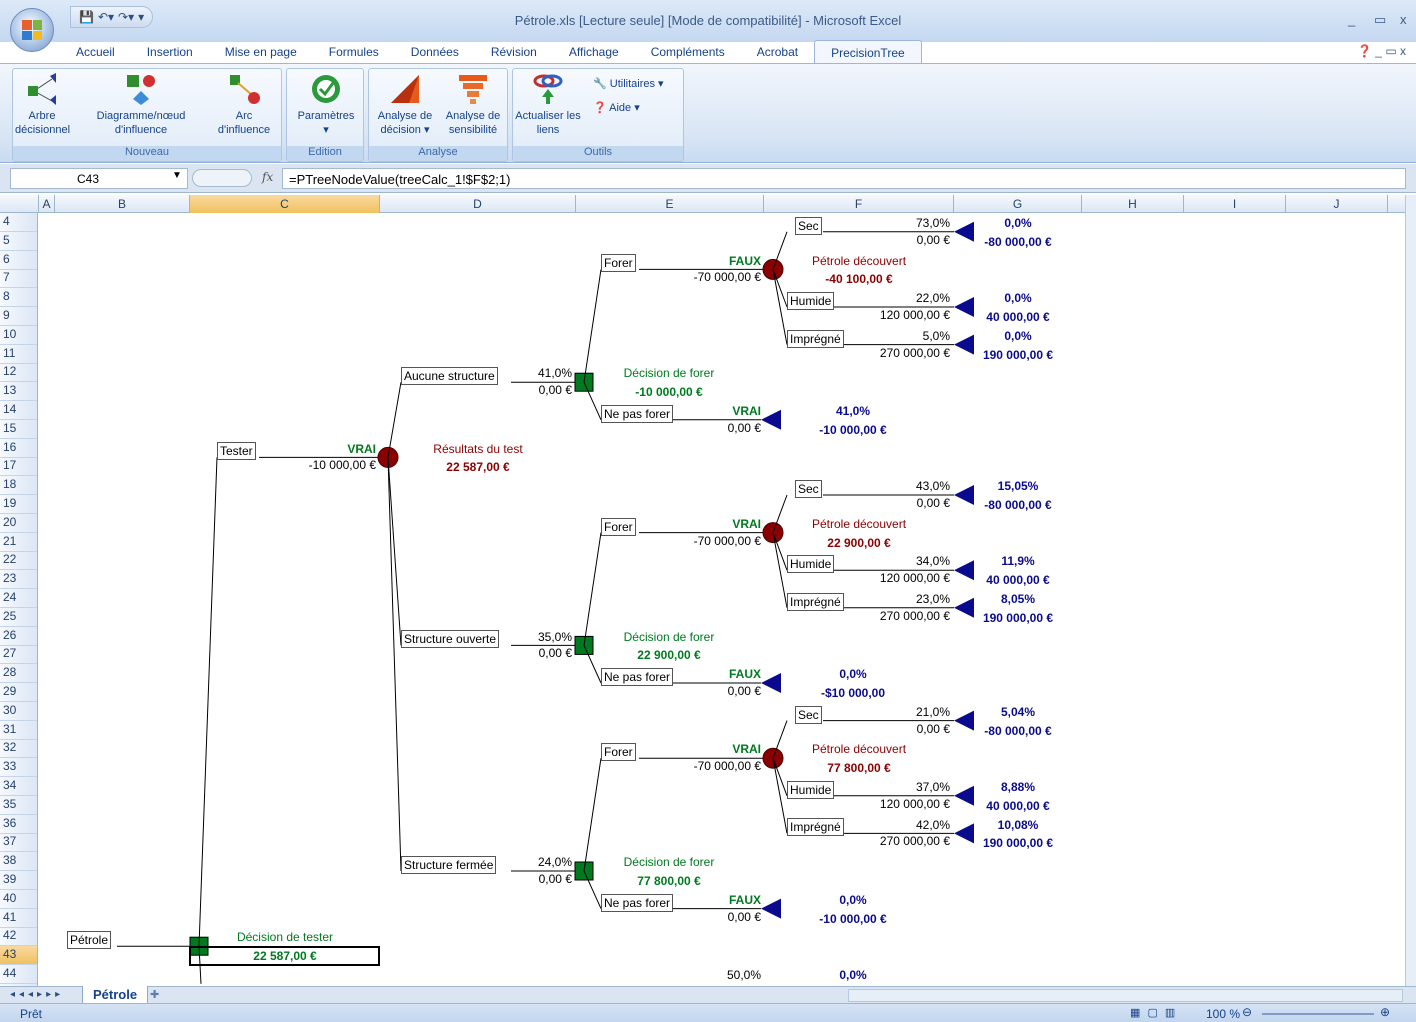 The image size is (1416, 1022). I want to click on structure-ouverte-forer-box: Forer, so click(618, 526).